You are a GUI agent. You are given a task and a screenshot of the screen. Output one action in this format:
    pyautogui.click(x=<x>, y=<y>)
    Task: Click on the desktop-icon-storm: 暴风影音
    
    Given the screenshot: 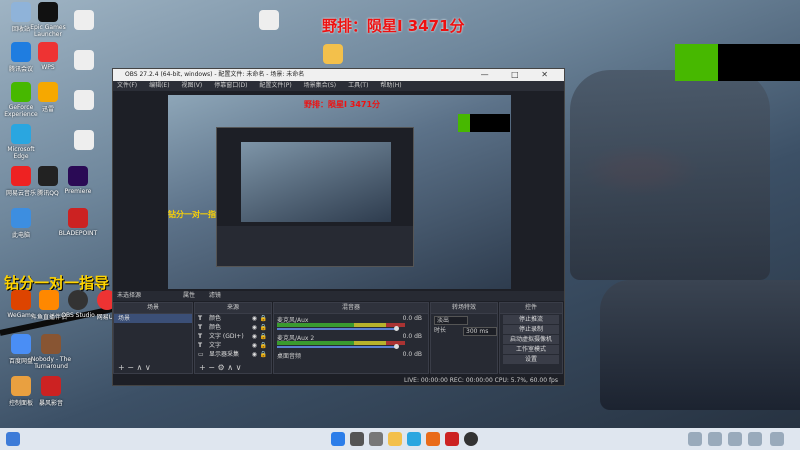 What is the action you would take?
    pyautogui.click(x=51, y=391)
    